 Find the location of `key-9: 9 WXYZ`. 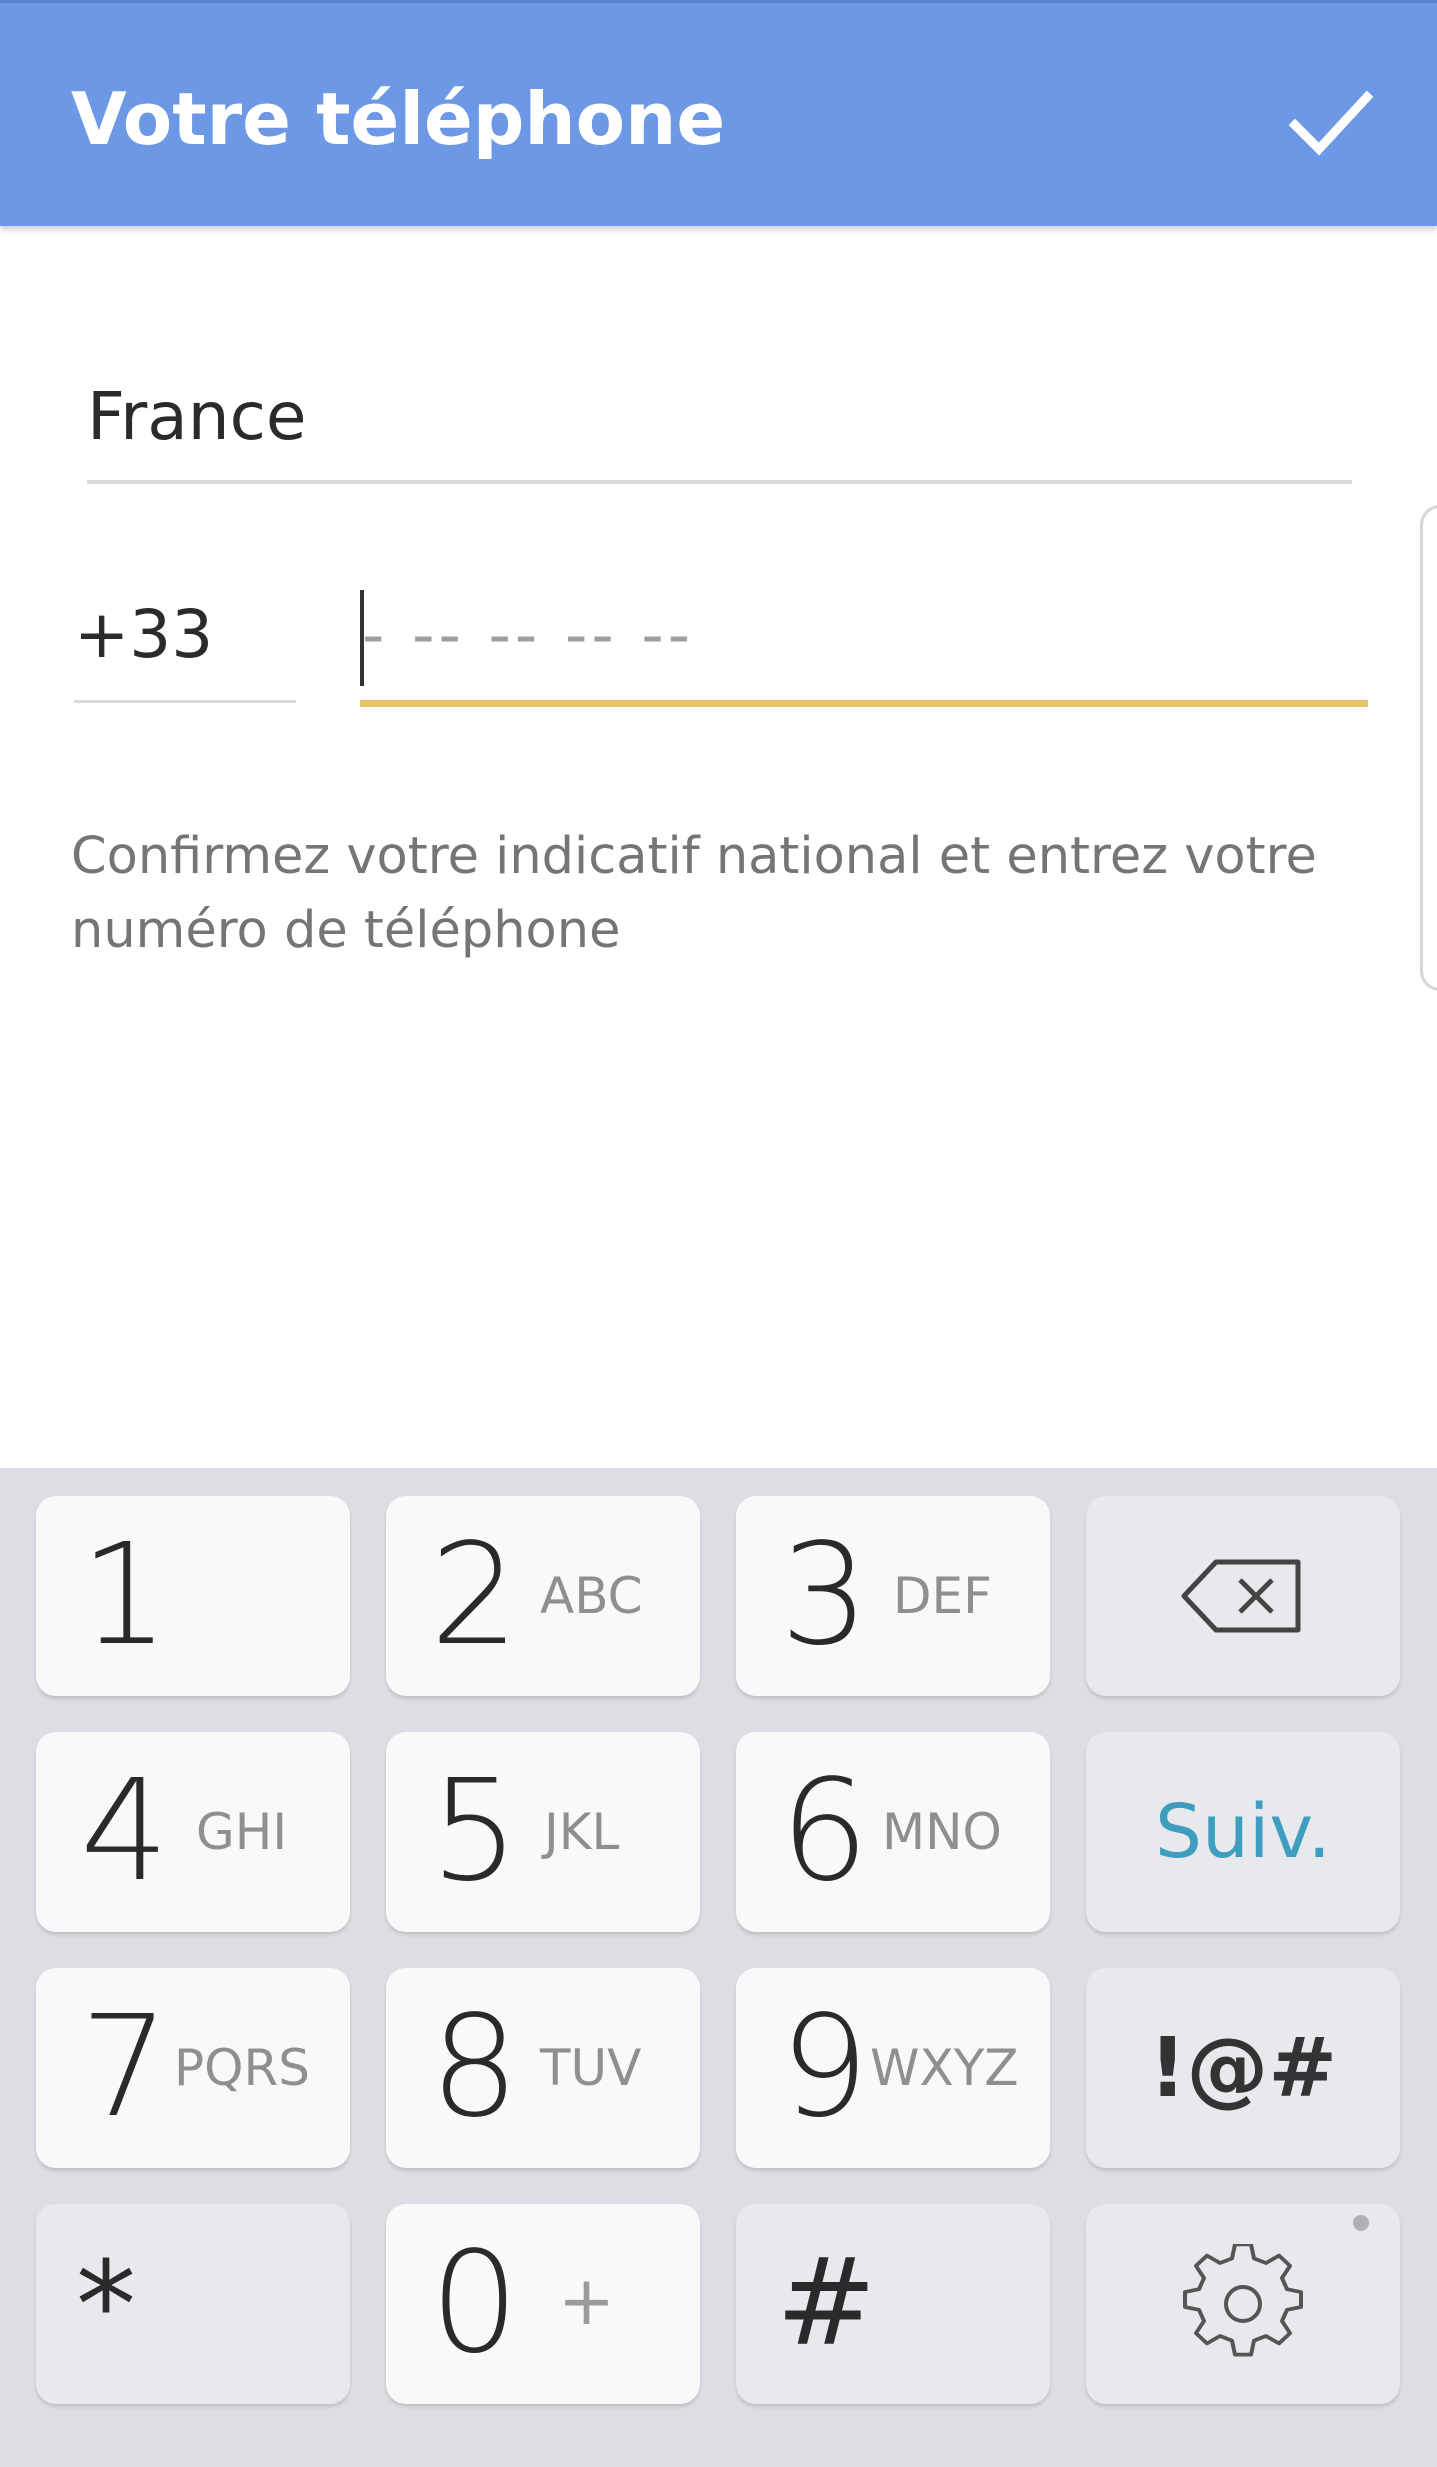

key-9: 9 WXYZ is located at coordinates (893, 2068).